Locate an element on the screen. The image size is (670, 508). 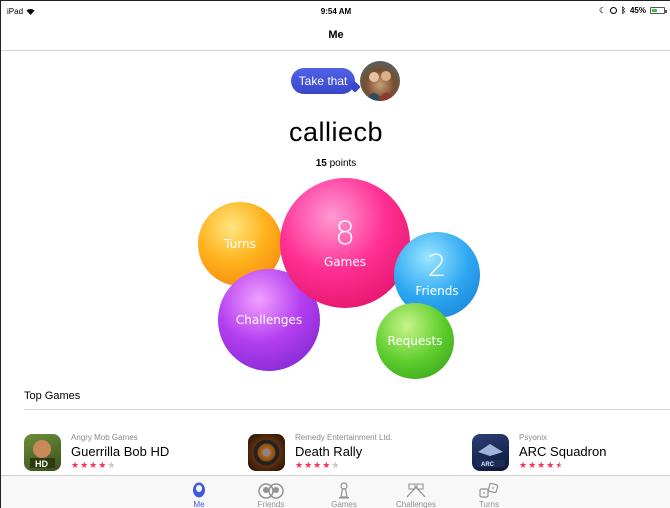
tab-bar: Me Friends Games Challenges Turns is located at coordinates (335, 491).